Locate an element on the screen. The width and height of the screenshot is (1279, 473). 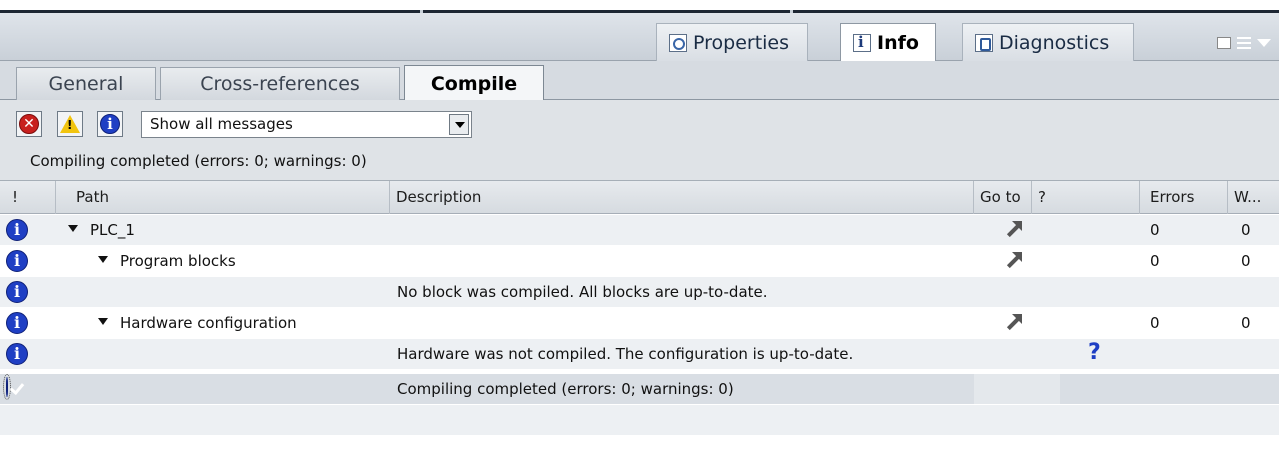
col-help: ? is located at coordinates (1086, 197).